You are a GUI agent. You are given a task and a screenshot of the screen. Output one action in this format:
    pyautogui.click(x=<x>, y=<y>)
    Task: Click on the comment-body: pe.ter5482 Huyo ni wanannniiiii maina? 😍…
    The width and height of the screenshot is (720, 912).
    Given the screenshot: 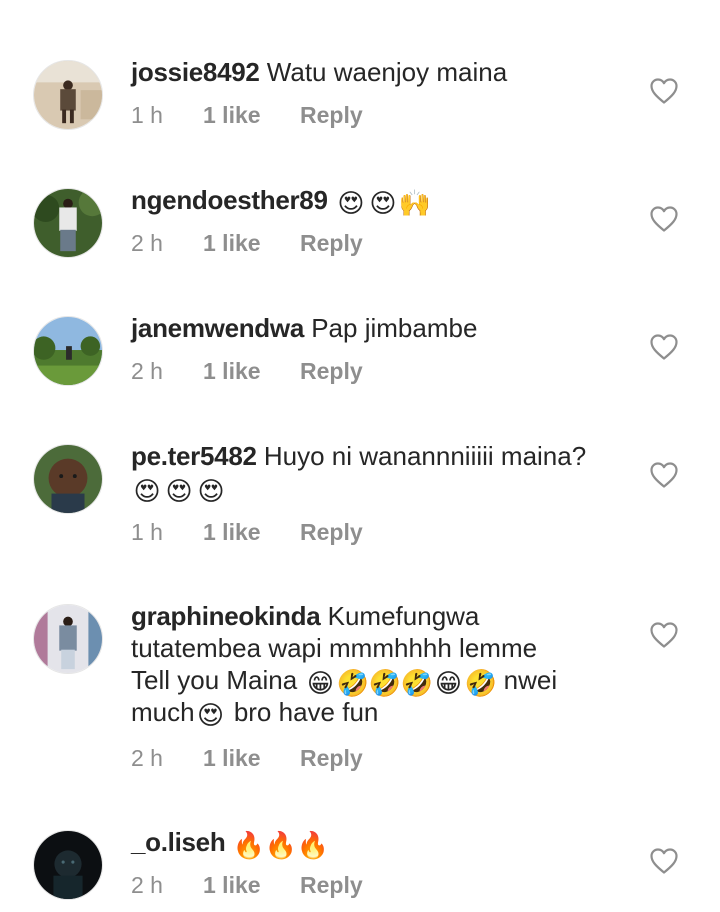 What is the action you would take?
    pyautogui.click(x=381, y=472)
    